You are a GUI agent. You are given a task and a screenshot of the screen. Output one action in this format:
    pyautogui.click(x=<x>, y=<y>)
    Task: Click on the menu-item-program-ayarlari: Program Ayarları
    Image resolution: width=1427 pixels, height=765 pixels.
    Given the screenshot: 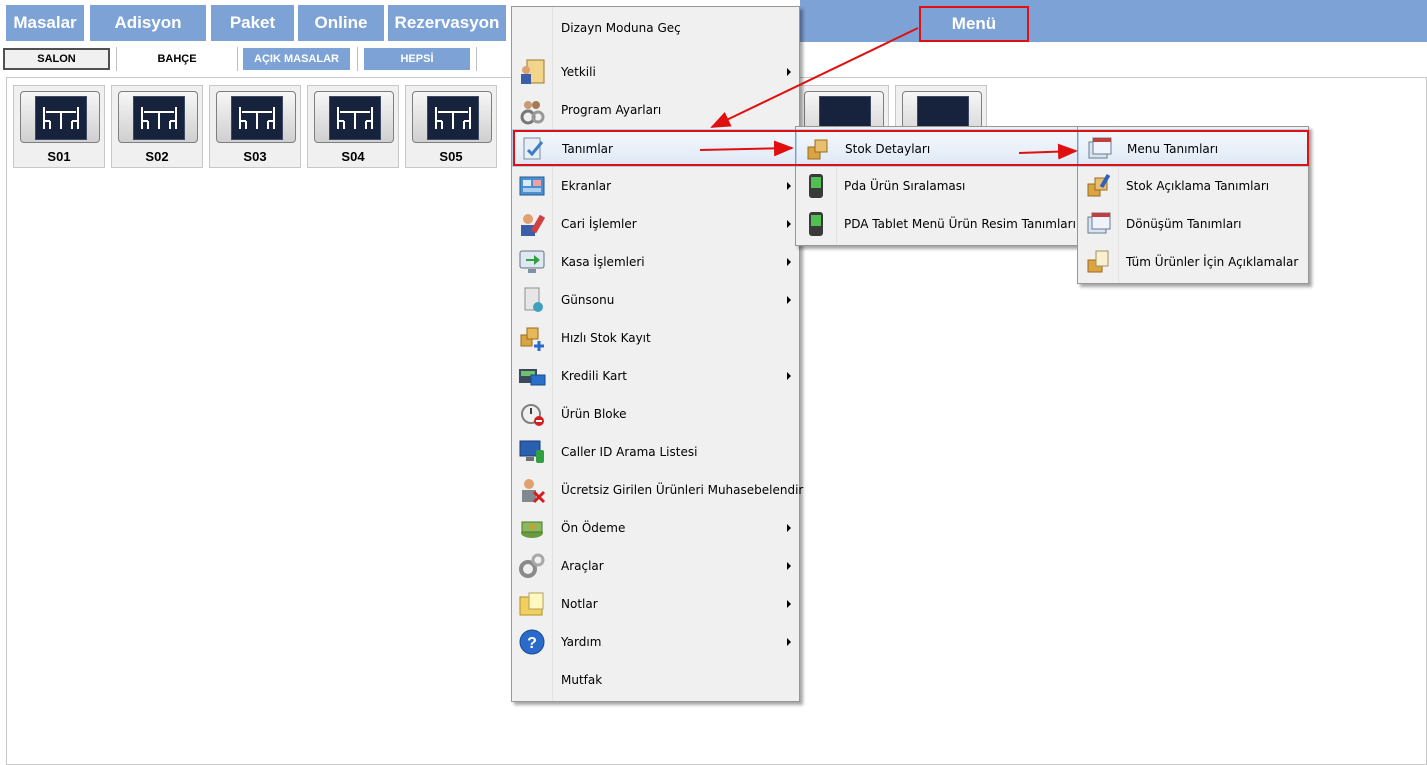 What is the action you would take?
    pyautogui.click(x=655, y=110)
    